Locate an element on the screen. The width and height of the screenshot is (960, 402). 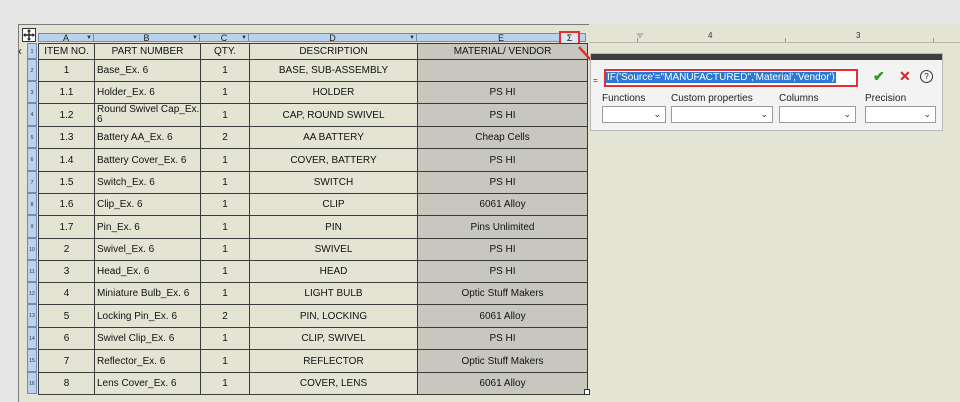
row-number: 9 is located at coordinates (32, 226).